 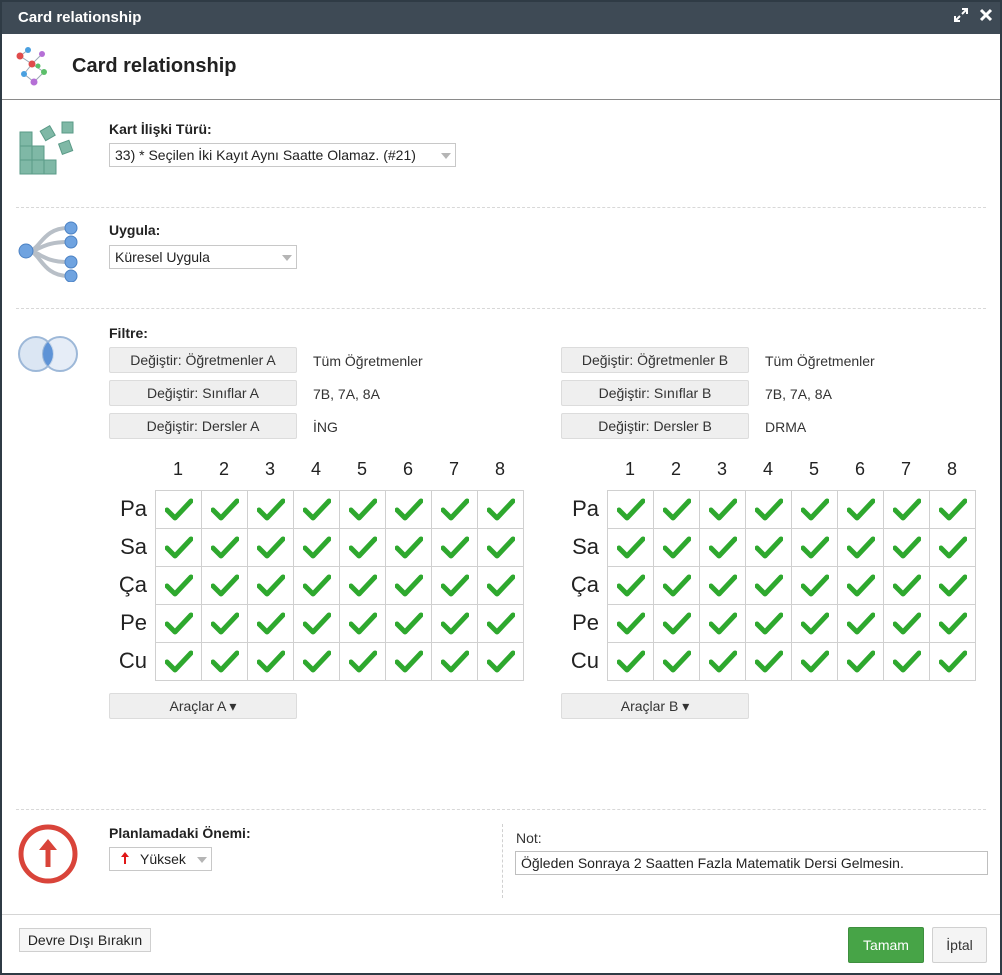 I want to click on period-header: 3, so click(x=270, y=469).